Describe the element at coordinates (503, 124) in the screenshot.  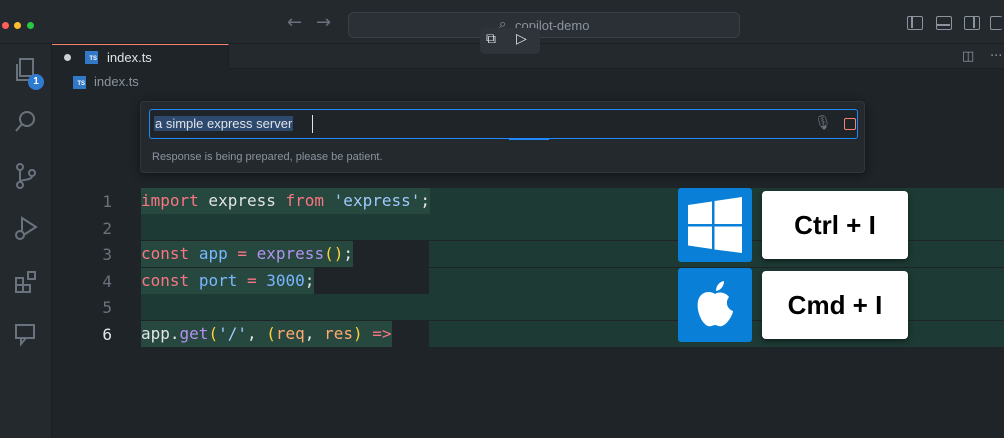
I see `inline-chat-input: a simple express server 🎙` at that location.